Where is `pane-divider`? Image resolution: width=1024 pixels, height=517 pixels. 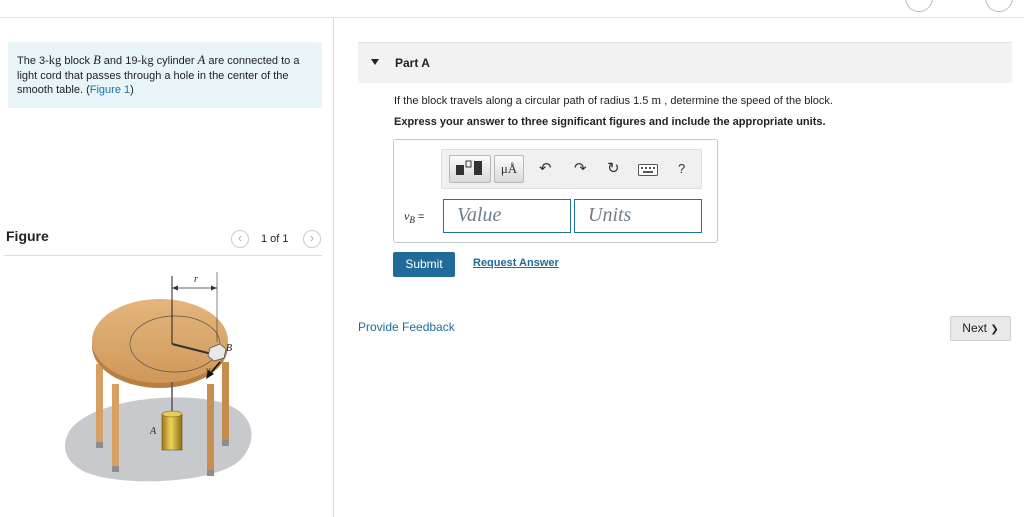 pane-divider is located at coordinates (333, 267).